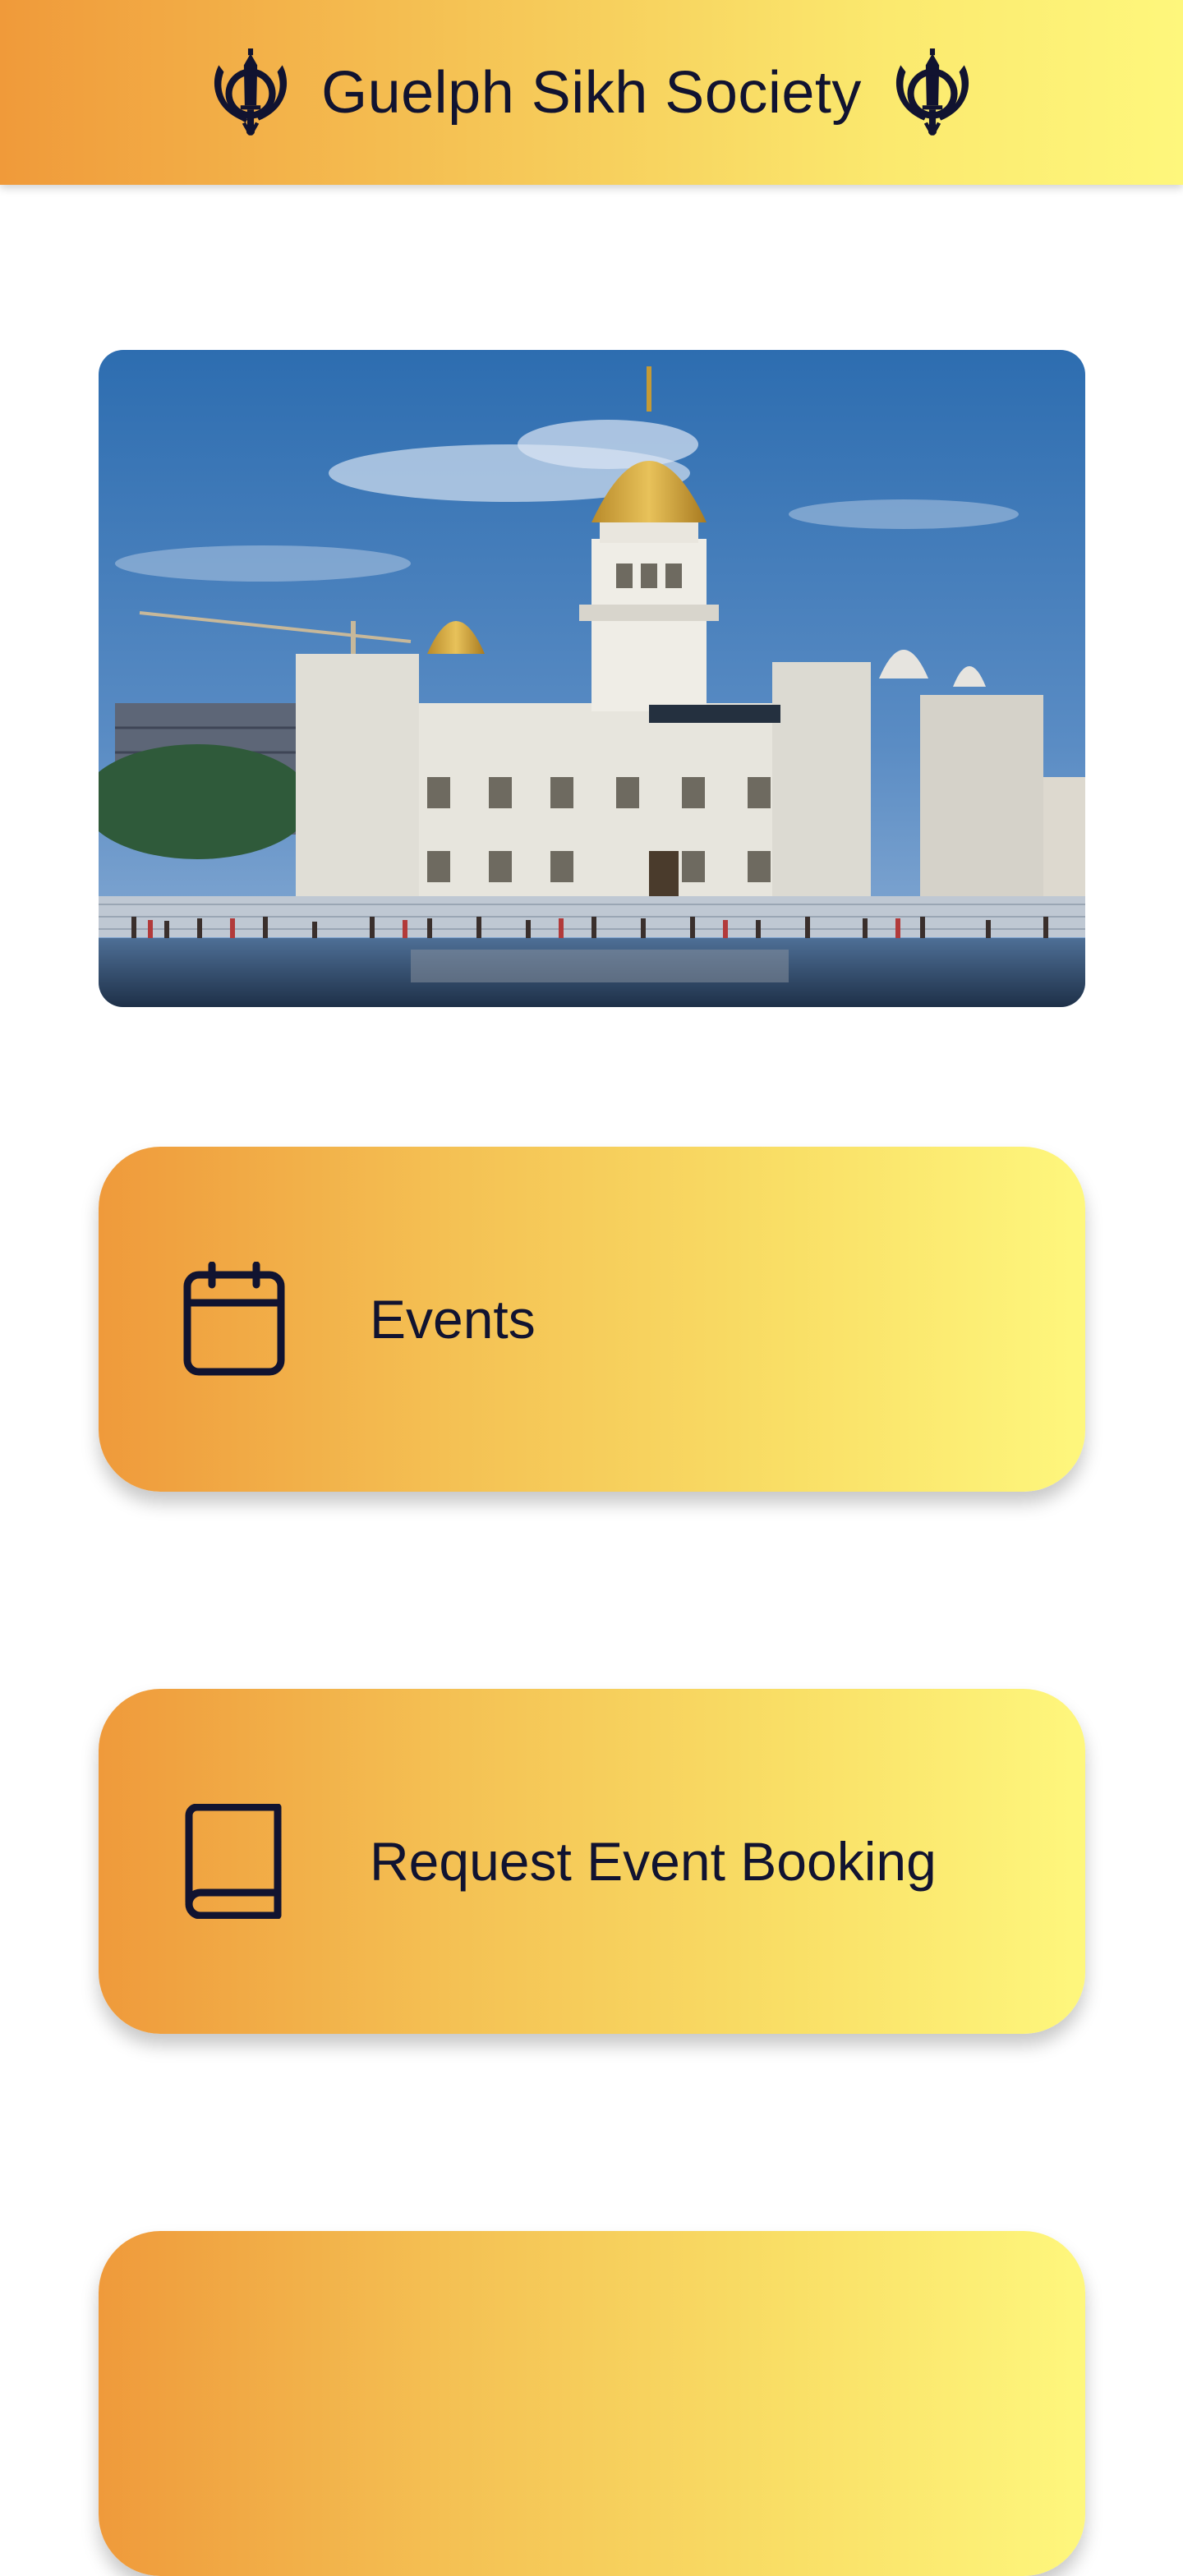  I want to click on app-header: Guelph Sikh Society, so click(591, 92).